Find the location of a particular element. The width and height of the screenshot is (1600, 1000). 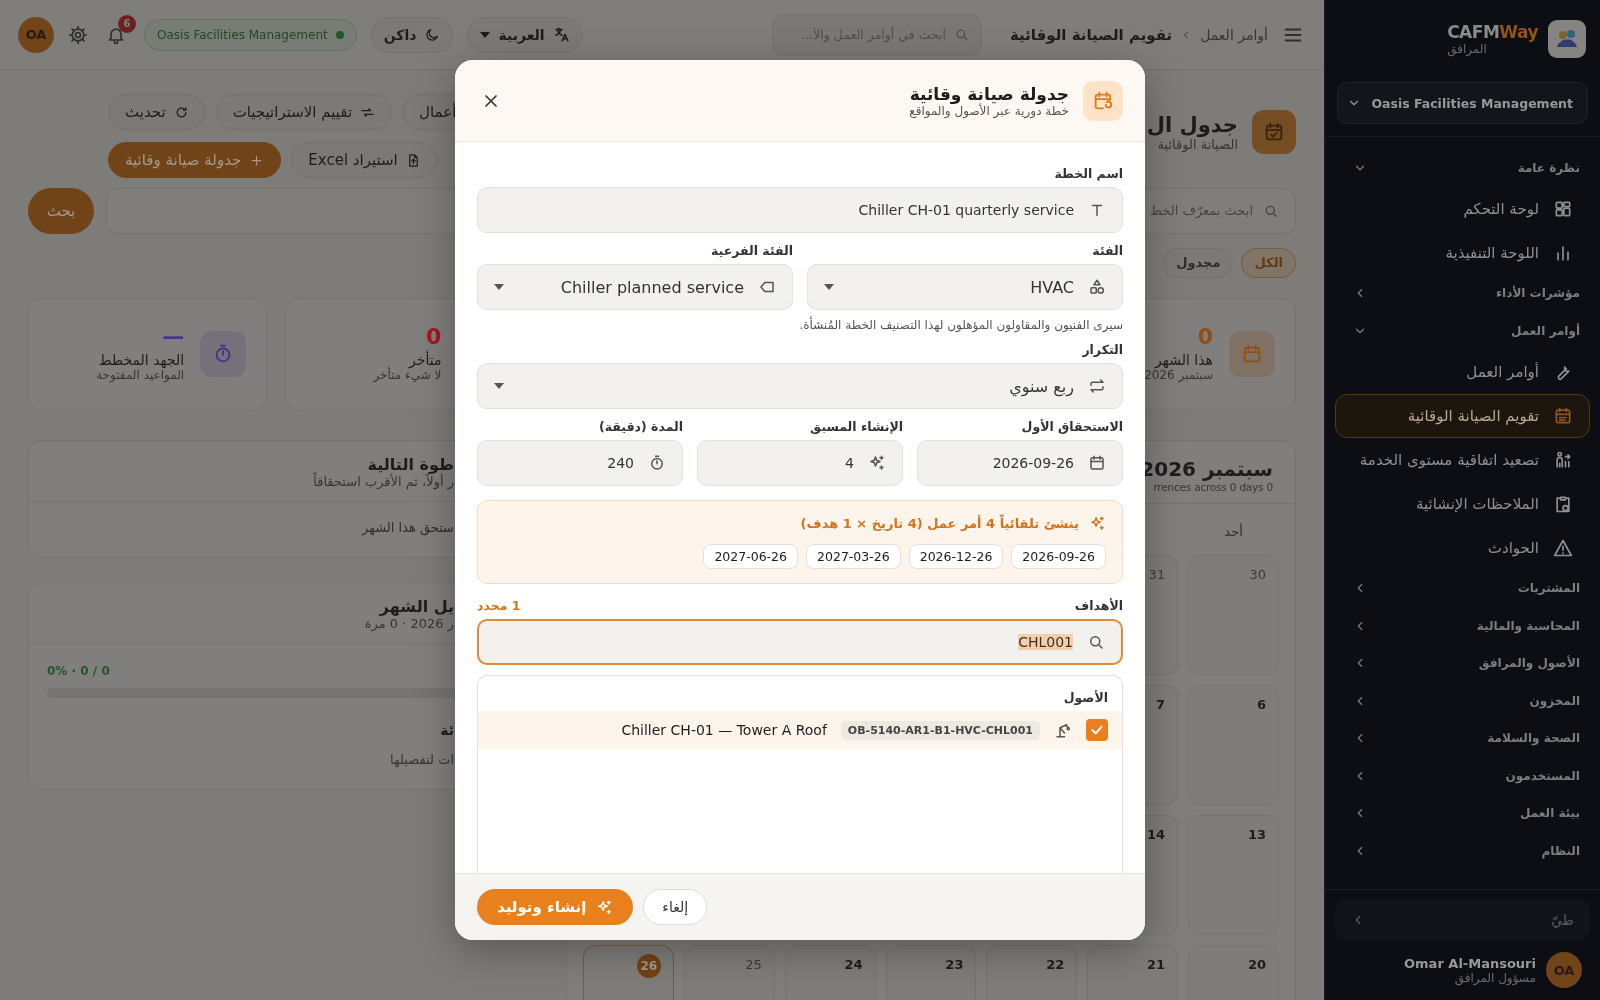

number-field: 240 is located at coordinates (580, 463).